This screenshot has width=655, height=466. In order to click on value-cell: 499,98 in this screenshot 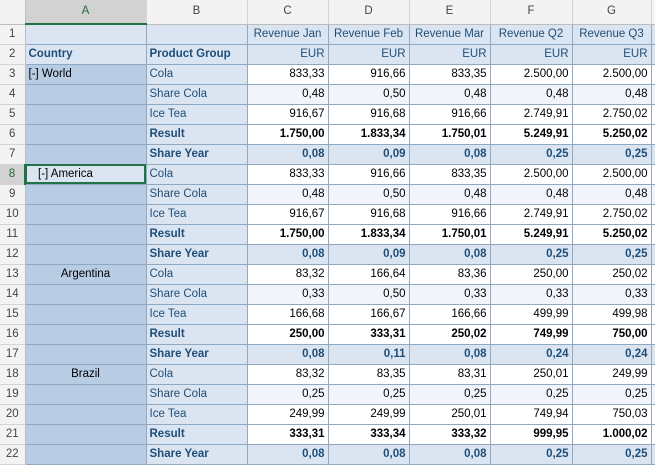, I will do `click(611, 314)`.